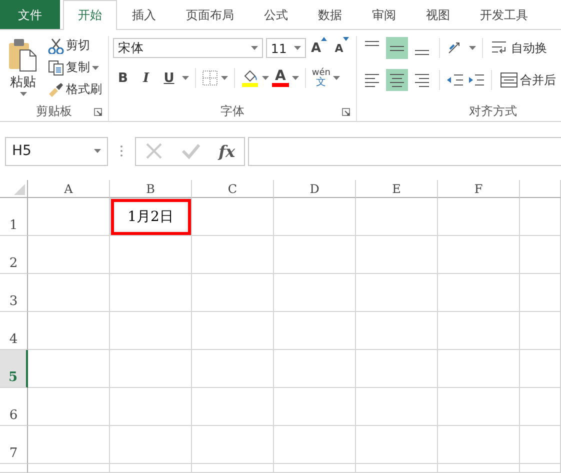 The width and height of the screenshot is (561, 473). I want to click on underline-button: U, so click(169, 78).